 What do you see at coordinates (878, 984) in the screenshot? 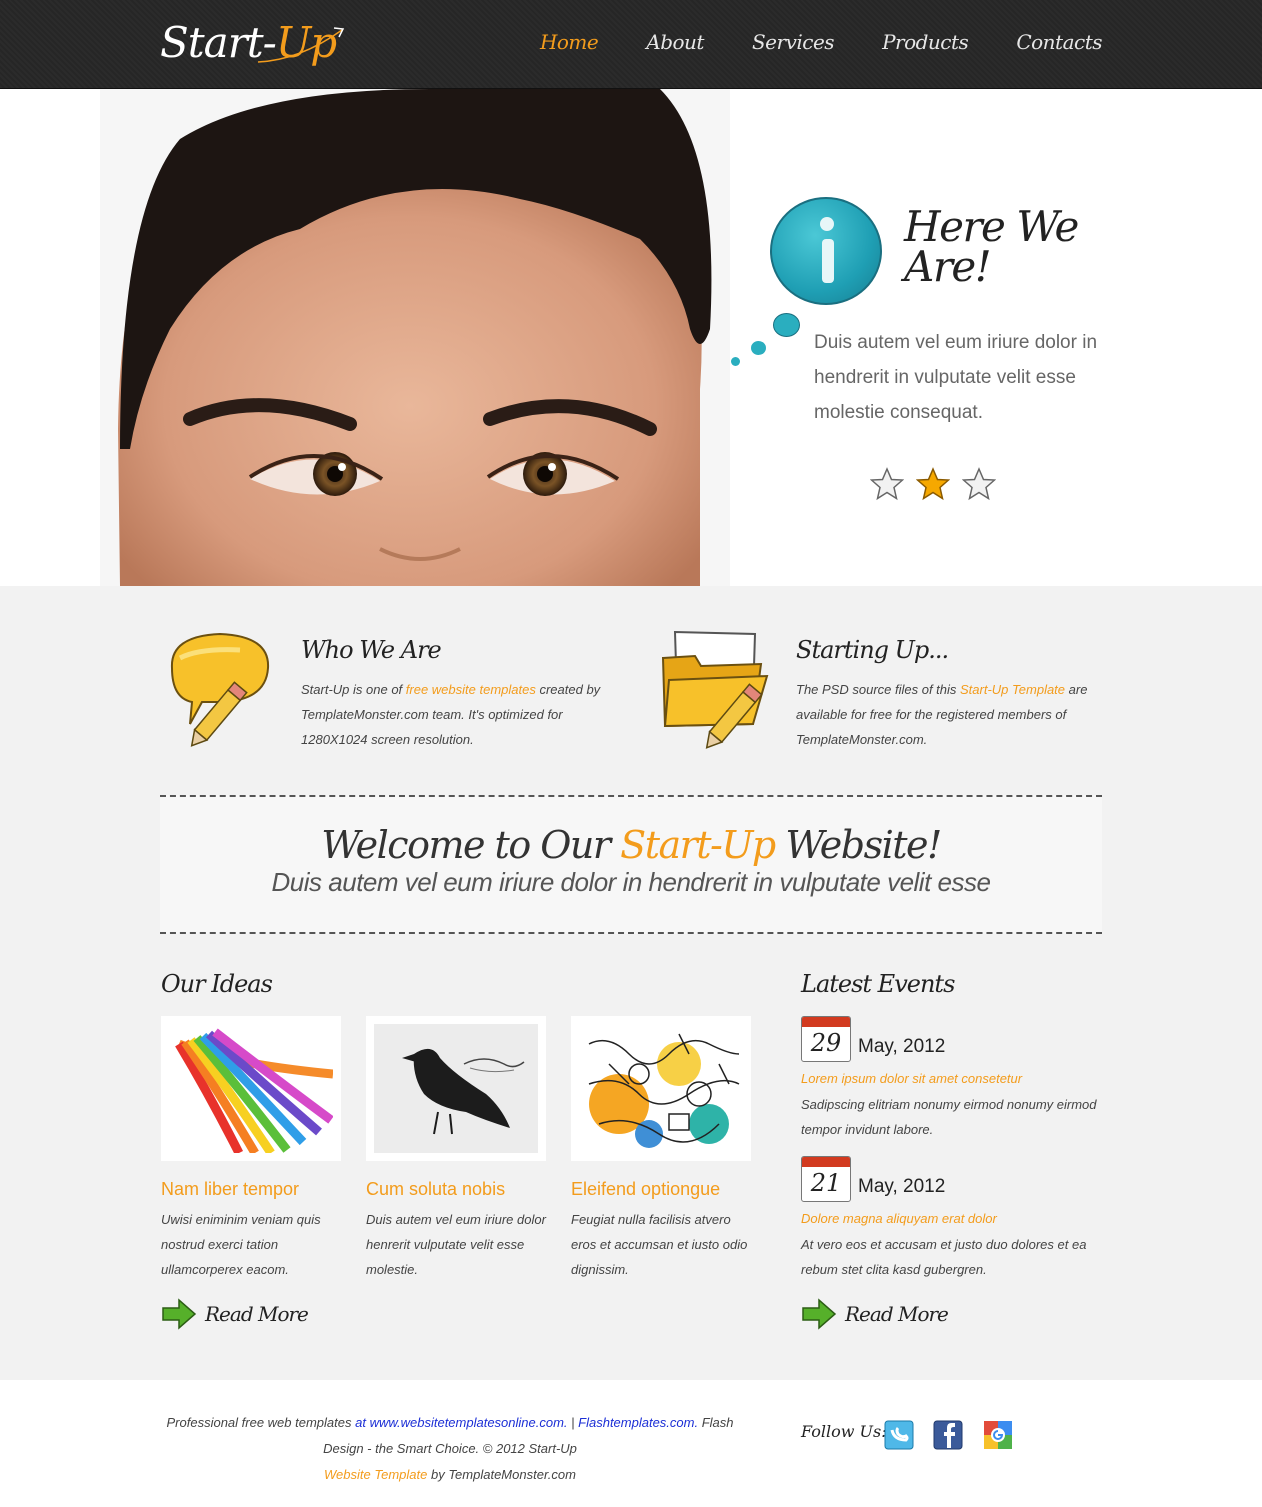
I see `events-section-title: Latest Events` at bounding box center [878, 984].